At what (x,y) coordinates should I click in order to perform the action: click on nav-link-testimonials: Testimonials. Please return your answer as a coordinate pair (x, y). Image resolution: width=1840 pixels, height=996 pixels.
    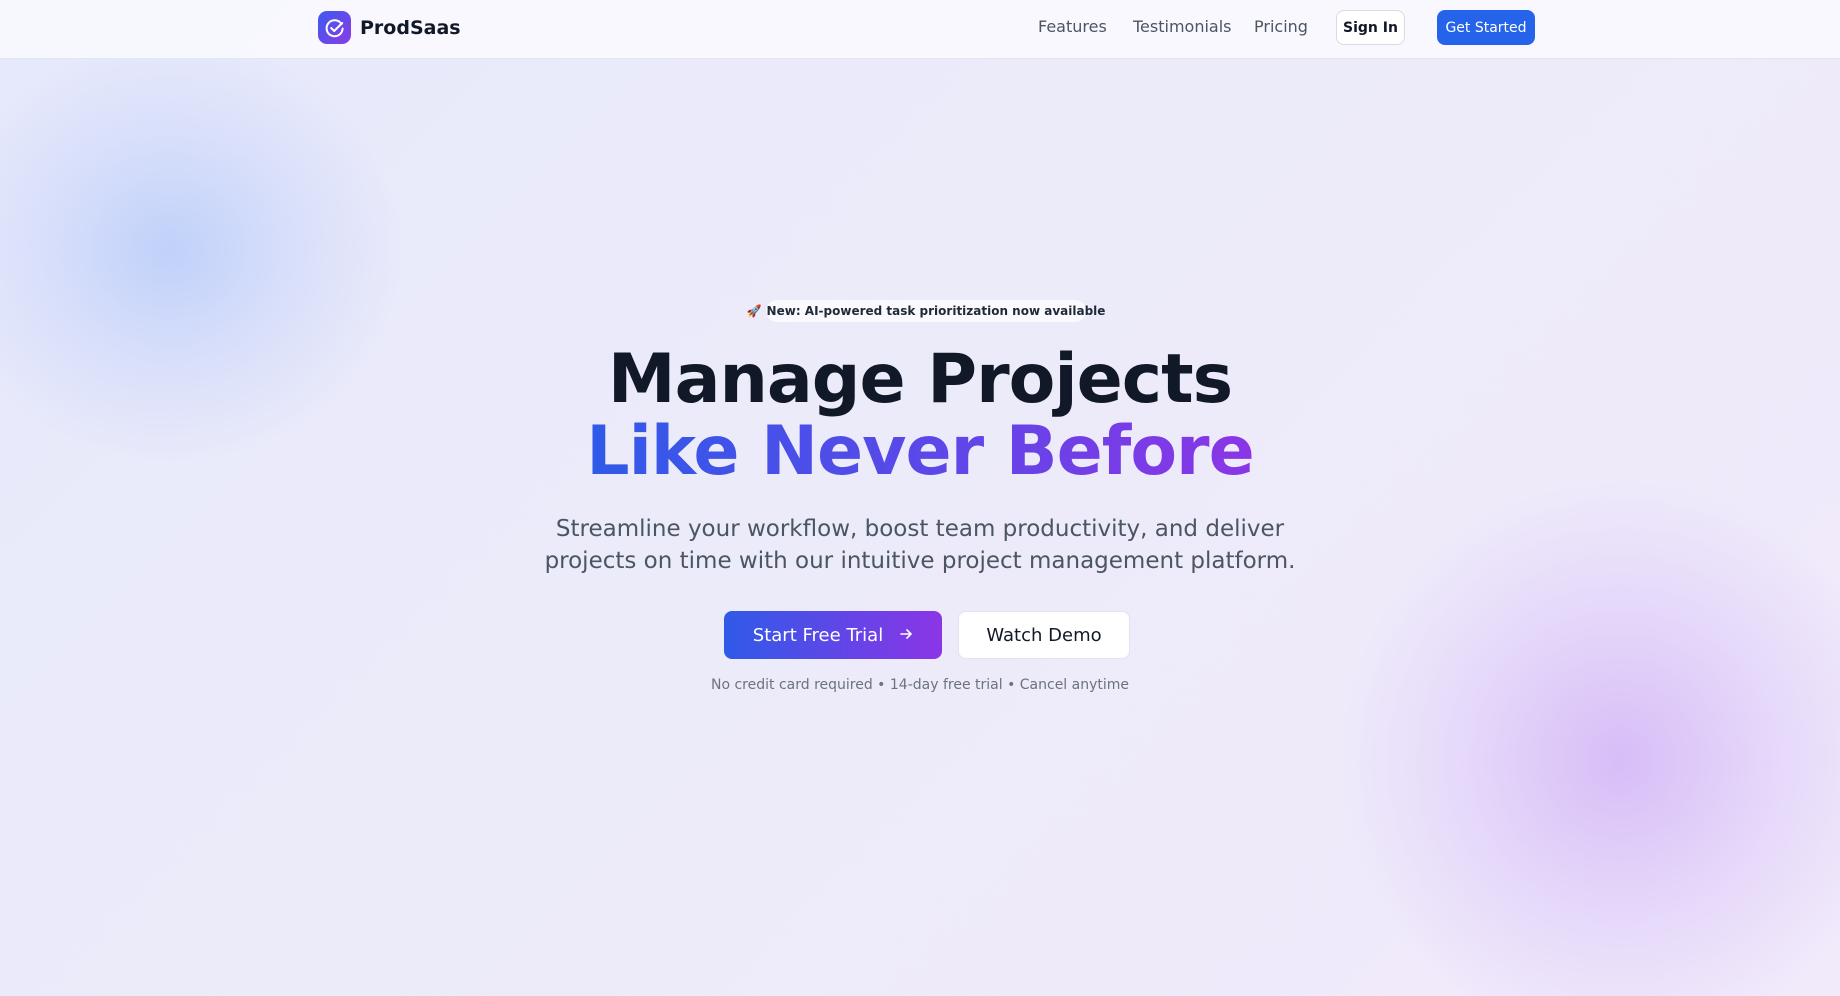
    Looking at the image, I should click on (1182, 26).